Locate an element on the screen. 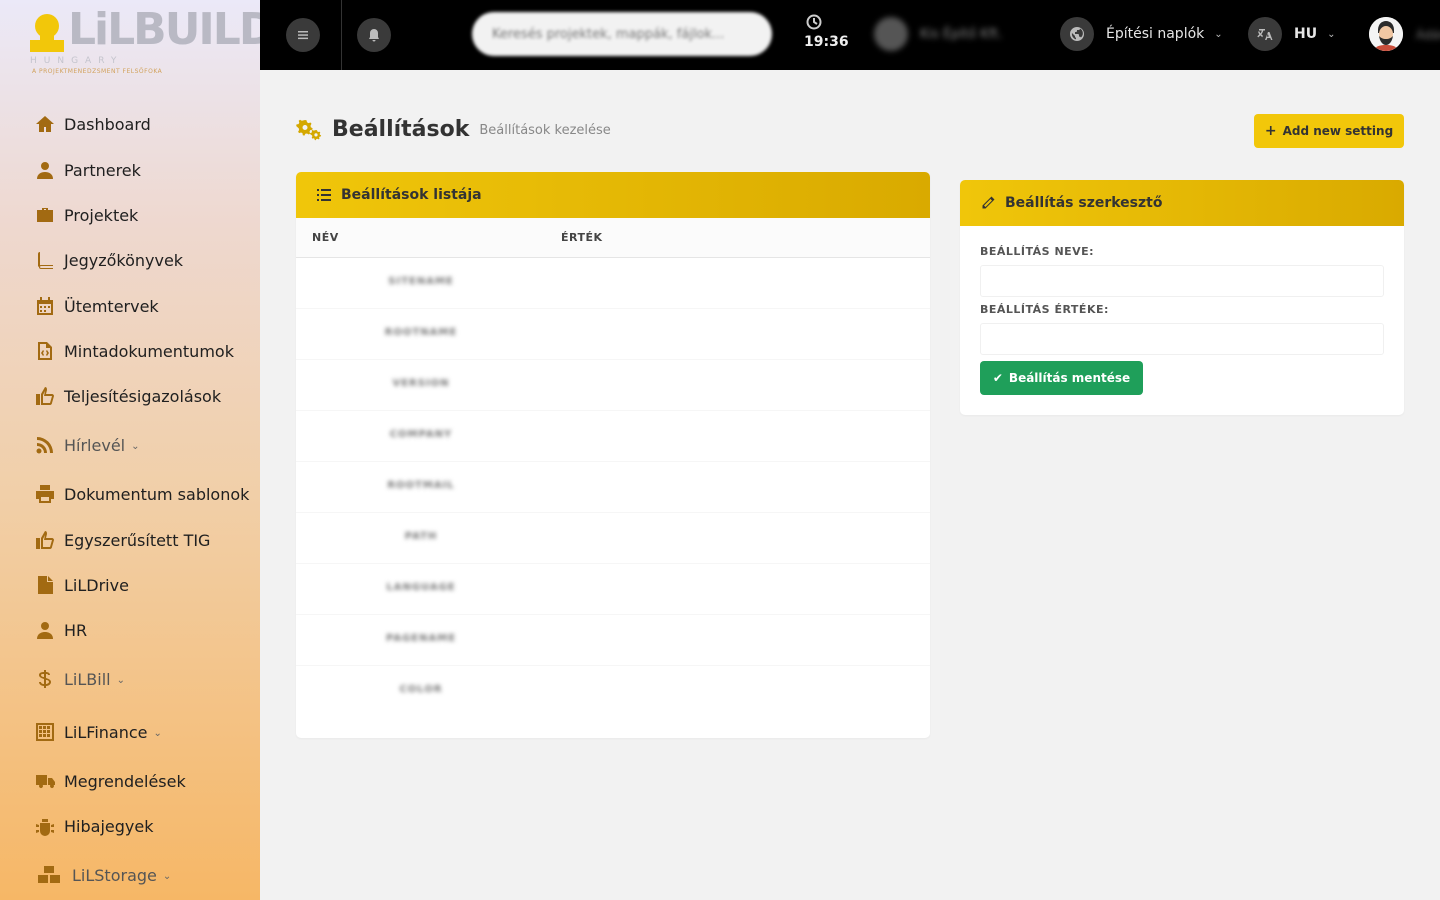  sidebar-item-egyszerusitett-tig: Egyszerűsített TIG is located at coordinates (122, 540).